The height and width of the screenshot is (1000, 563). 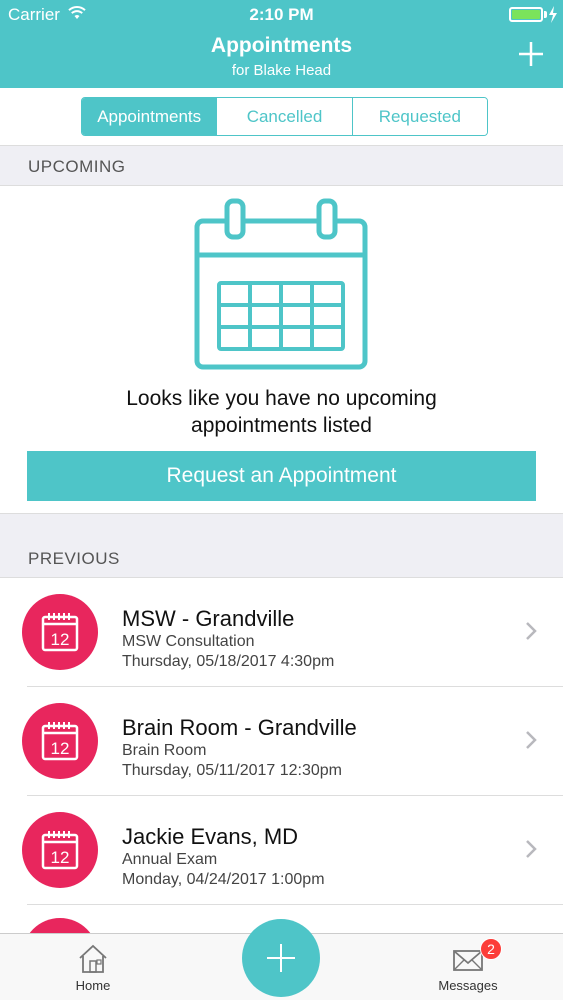 I want to click on tab-home-label: Home, so click(x=93, y=985).